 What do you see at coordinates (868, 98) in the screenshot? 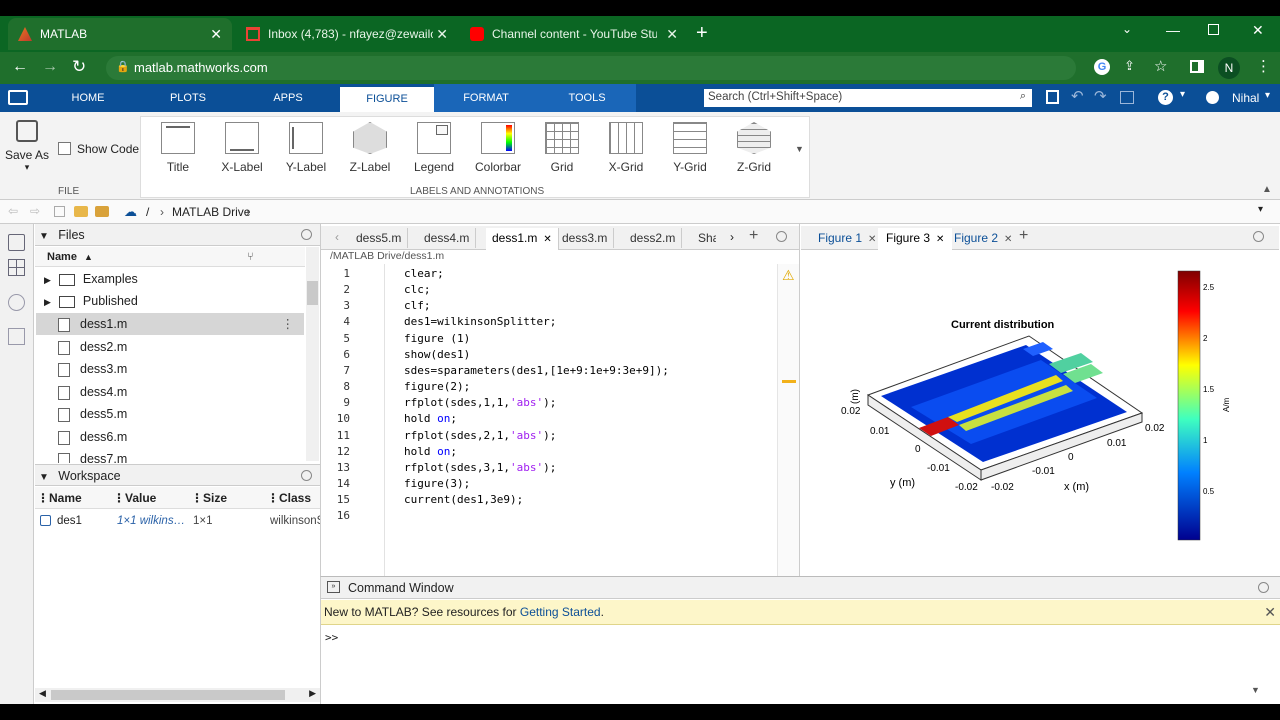
I see `matlab-search-field: Search (Ctrl+Shift+Space) ⌕` at bounding box center [868, 98].